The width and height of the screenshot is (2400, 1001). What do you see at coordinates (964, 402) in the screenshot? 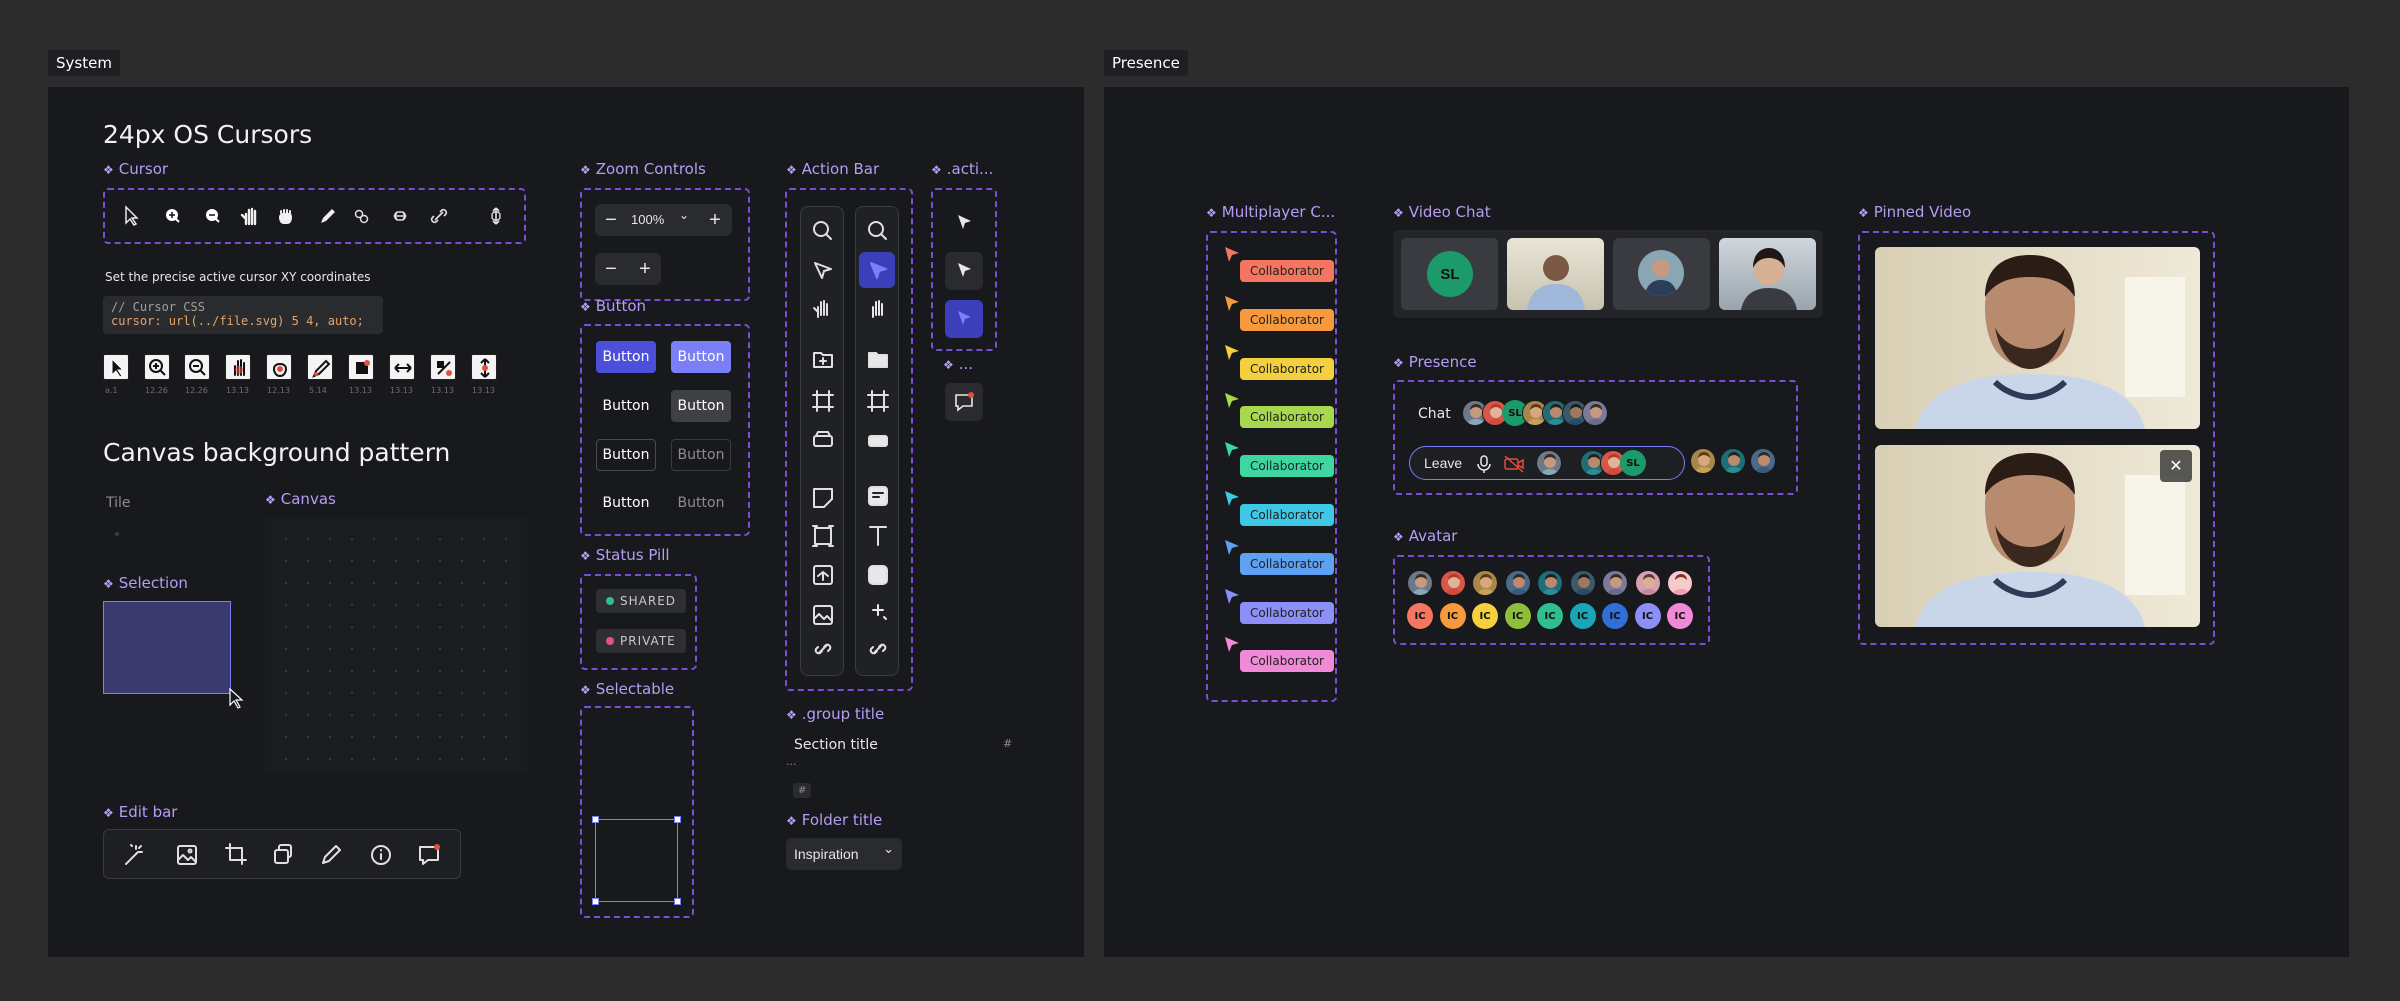
I see `comment-button` at bounding box center [964, 402].